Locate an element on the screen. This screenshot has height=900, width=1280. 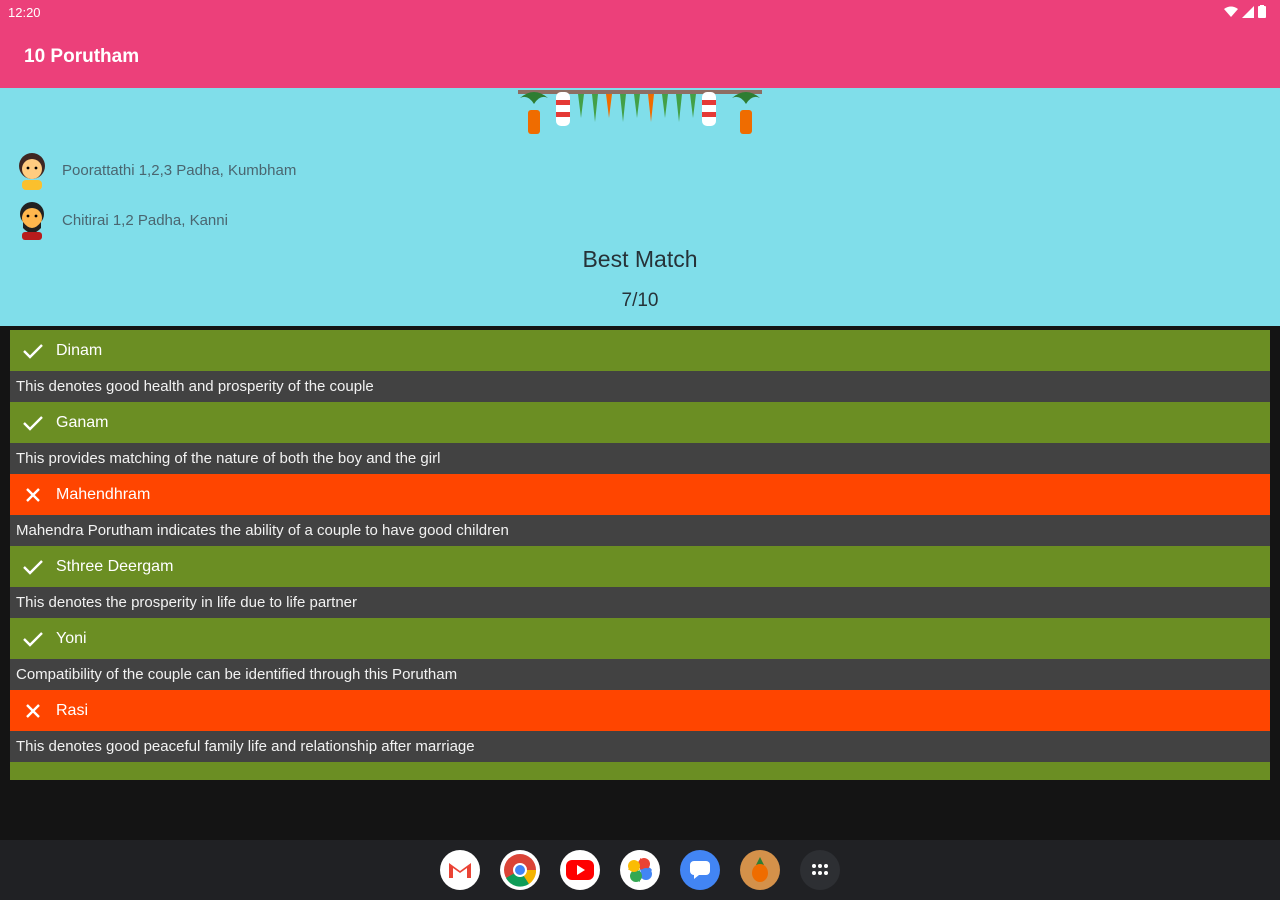
messages-icon is located at coordinates (700, 870).